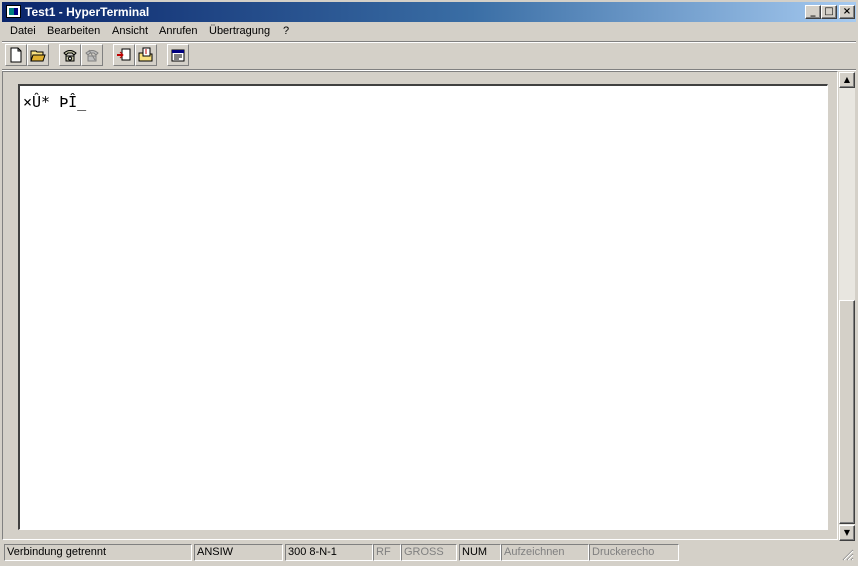 The width and height of the screenshot is (858, 566). I want to click on vertical-scrollbar: ▲ ▼, so click(847, 306).